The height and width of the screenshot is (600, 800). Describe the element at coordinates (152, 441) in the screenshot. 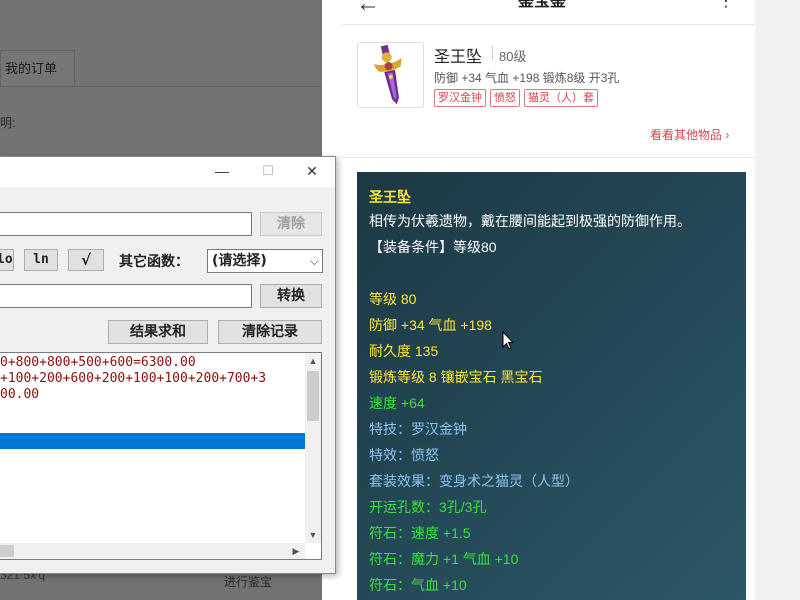

I see `selected-record-row` at that location.